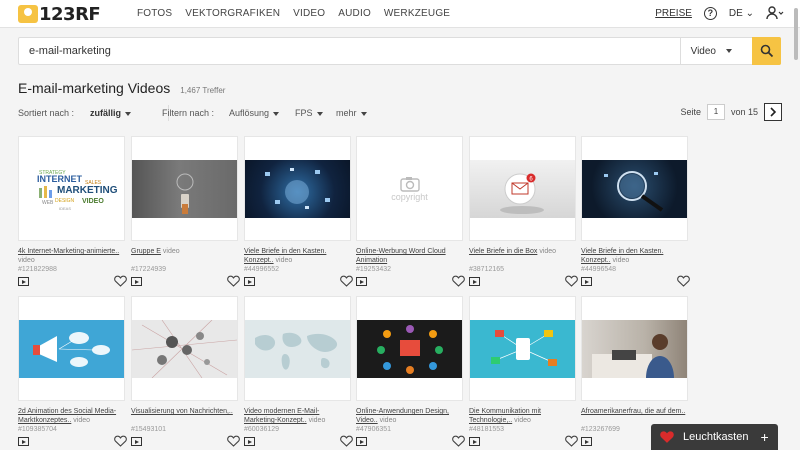 This screenshot has height=450, width=800. I want to click on next-page-button, so click(773, 112).